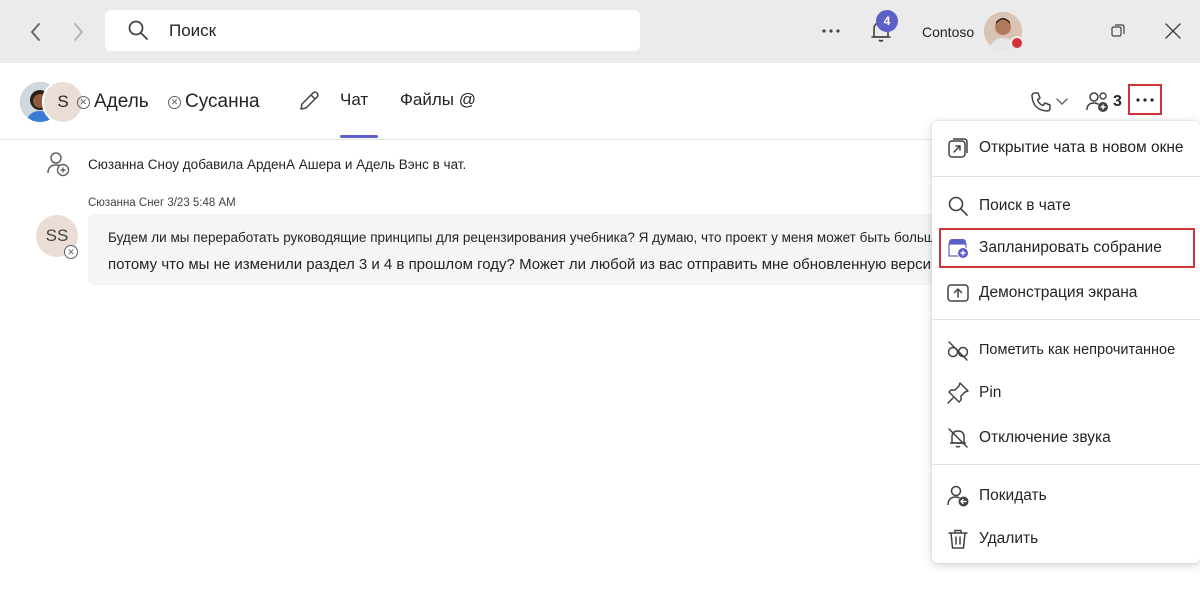 This screenshot has height=594, width=1200. What do you see at coordinates (958, 438) in the screenshot?
I see `mute-bell-icon` at bounding box center [958, 438].